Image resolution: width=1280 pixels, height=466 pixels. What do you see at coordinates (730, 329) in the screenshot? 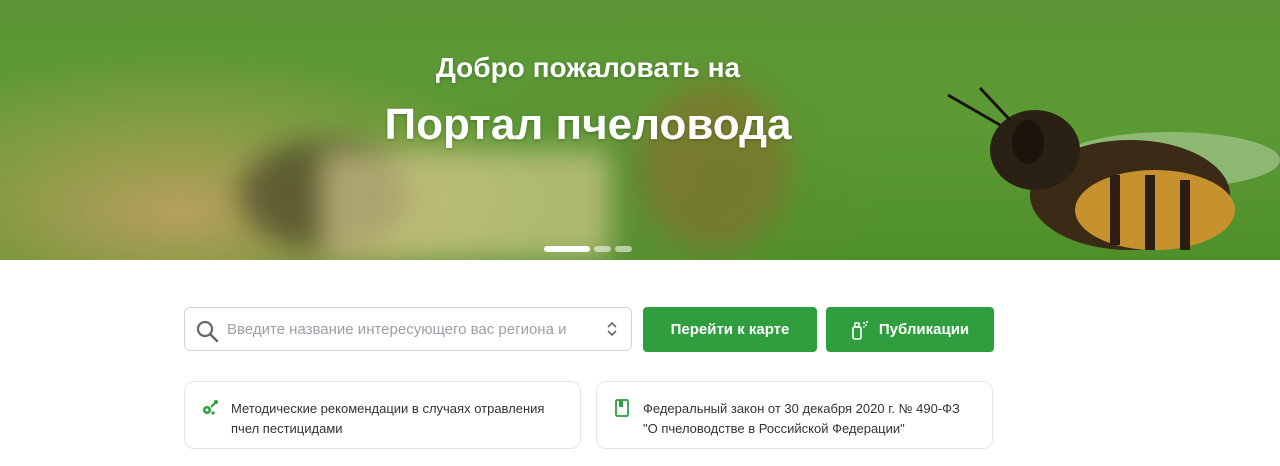
I see `go-to-map-button: Перейти к карте` at bounding box center [730, 329].